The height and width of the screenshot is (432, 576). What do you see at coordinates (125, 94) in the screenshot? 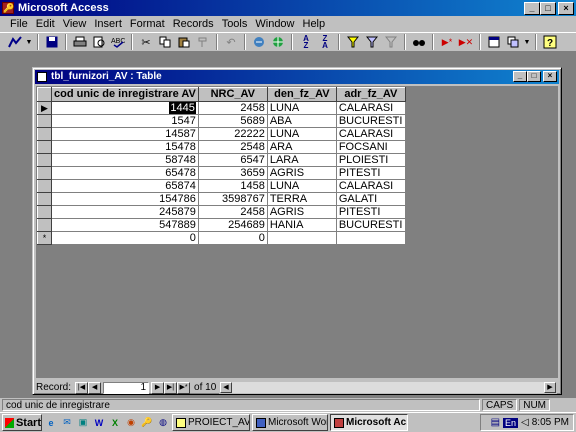
I see `column-header: cod unic de inregistrare AV` at bounding box center [125, 94].